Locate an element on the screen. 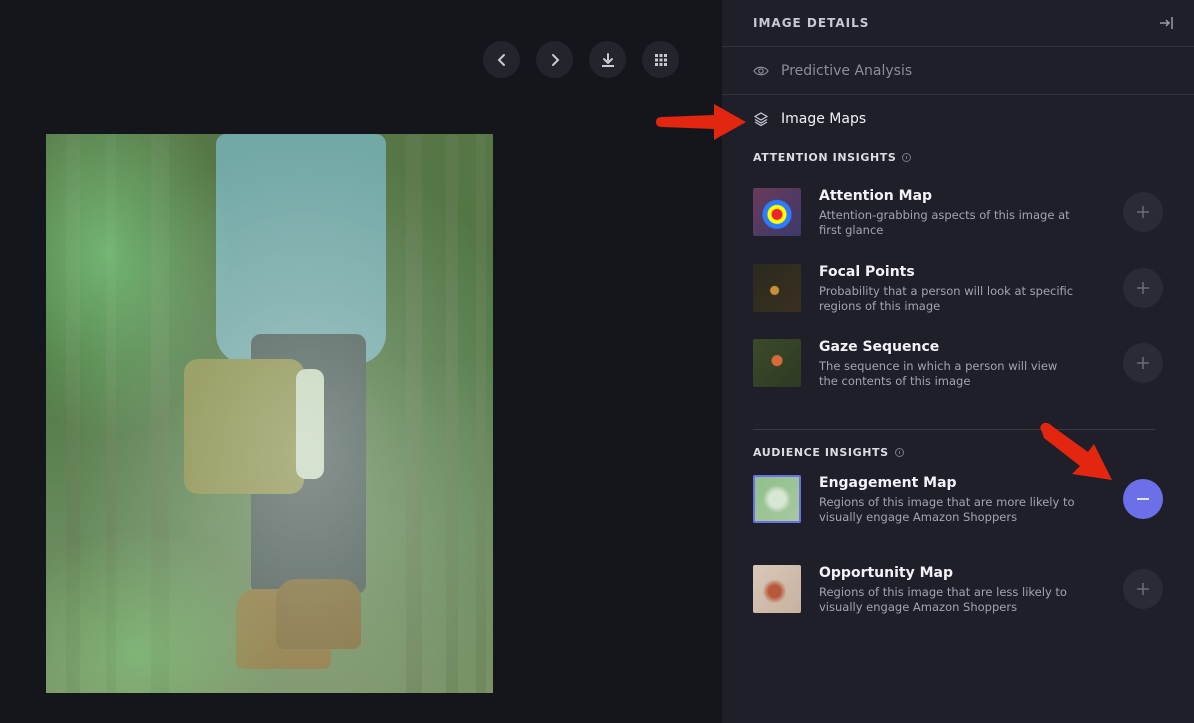 This screenshot has height=723, width=1194. minus-icon is located at coordinates (1143, 499).